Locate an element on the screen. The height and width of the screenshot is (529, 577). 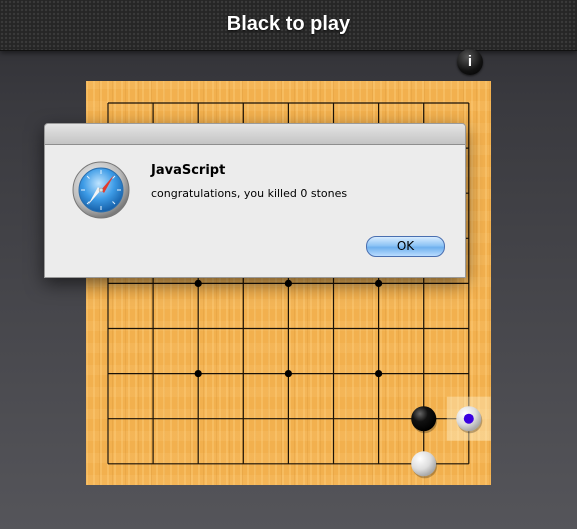
info-icon: i is located at coordinates (470, 61).